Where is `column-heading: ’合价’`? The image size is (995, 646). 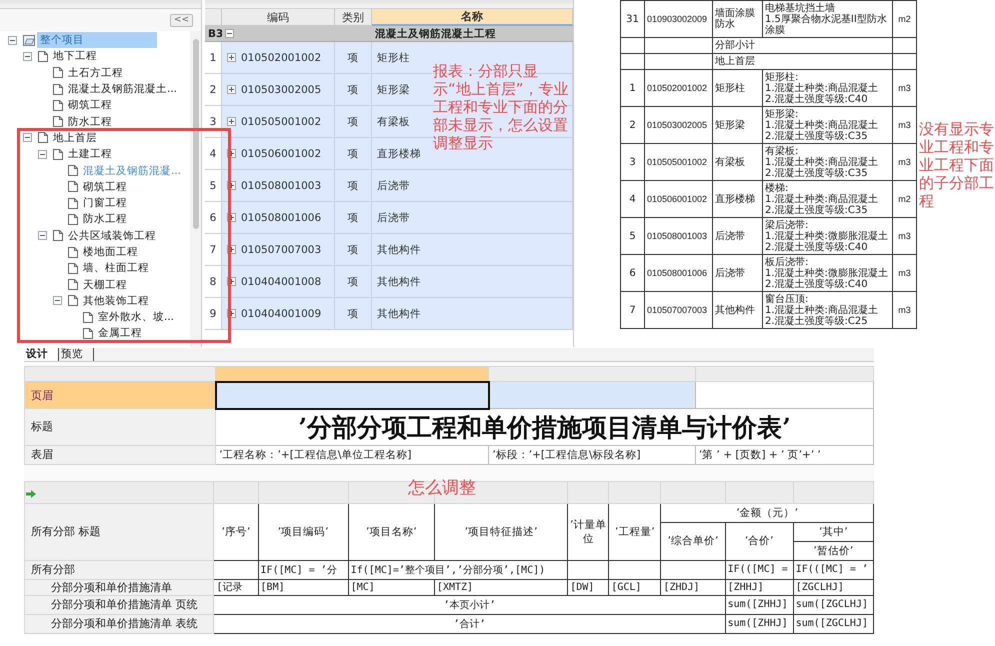 column-heading: ’合价’ is located at coordinates (759, 541).